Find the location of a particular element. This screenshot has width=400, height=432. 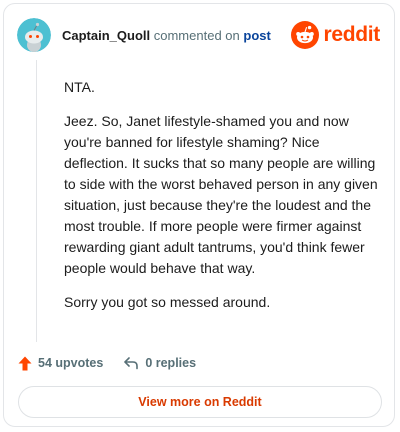

reply-button: 0 replies is located at coordinates (159, 363).